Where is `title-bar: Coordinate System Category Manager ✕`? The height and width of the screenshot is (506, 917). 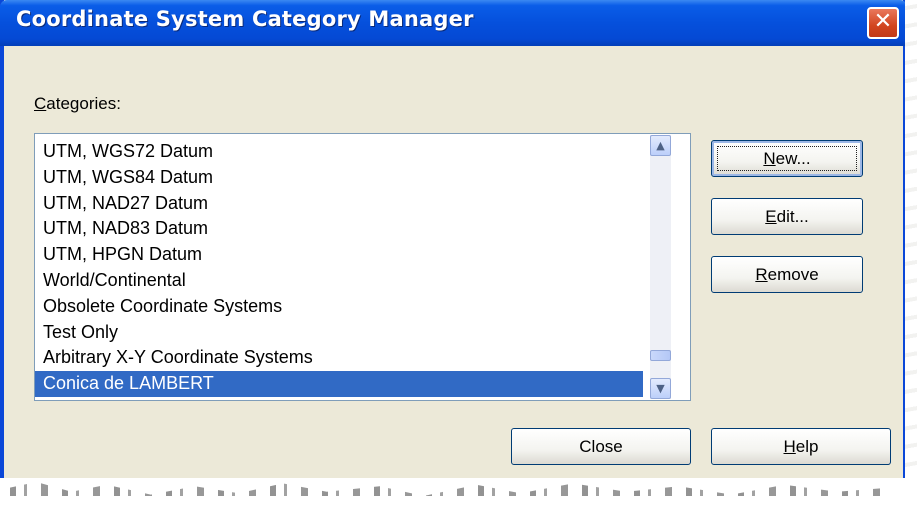 title-bar: Coordinate System Category Manager ✕ is located at coordinates (453, 23).